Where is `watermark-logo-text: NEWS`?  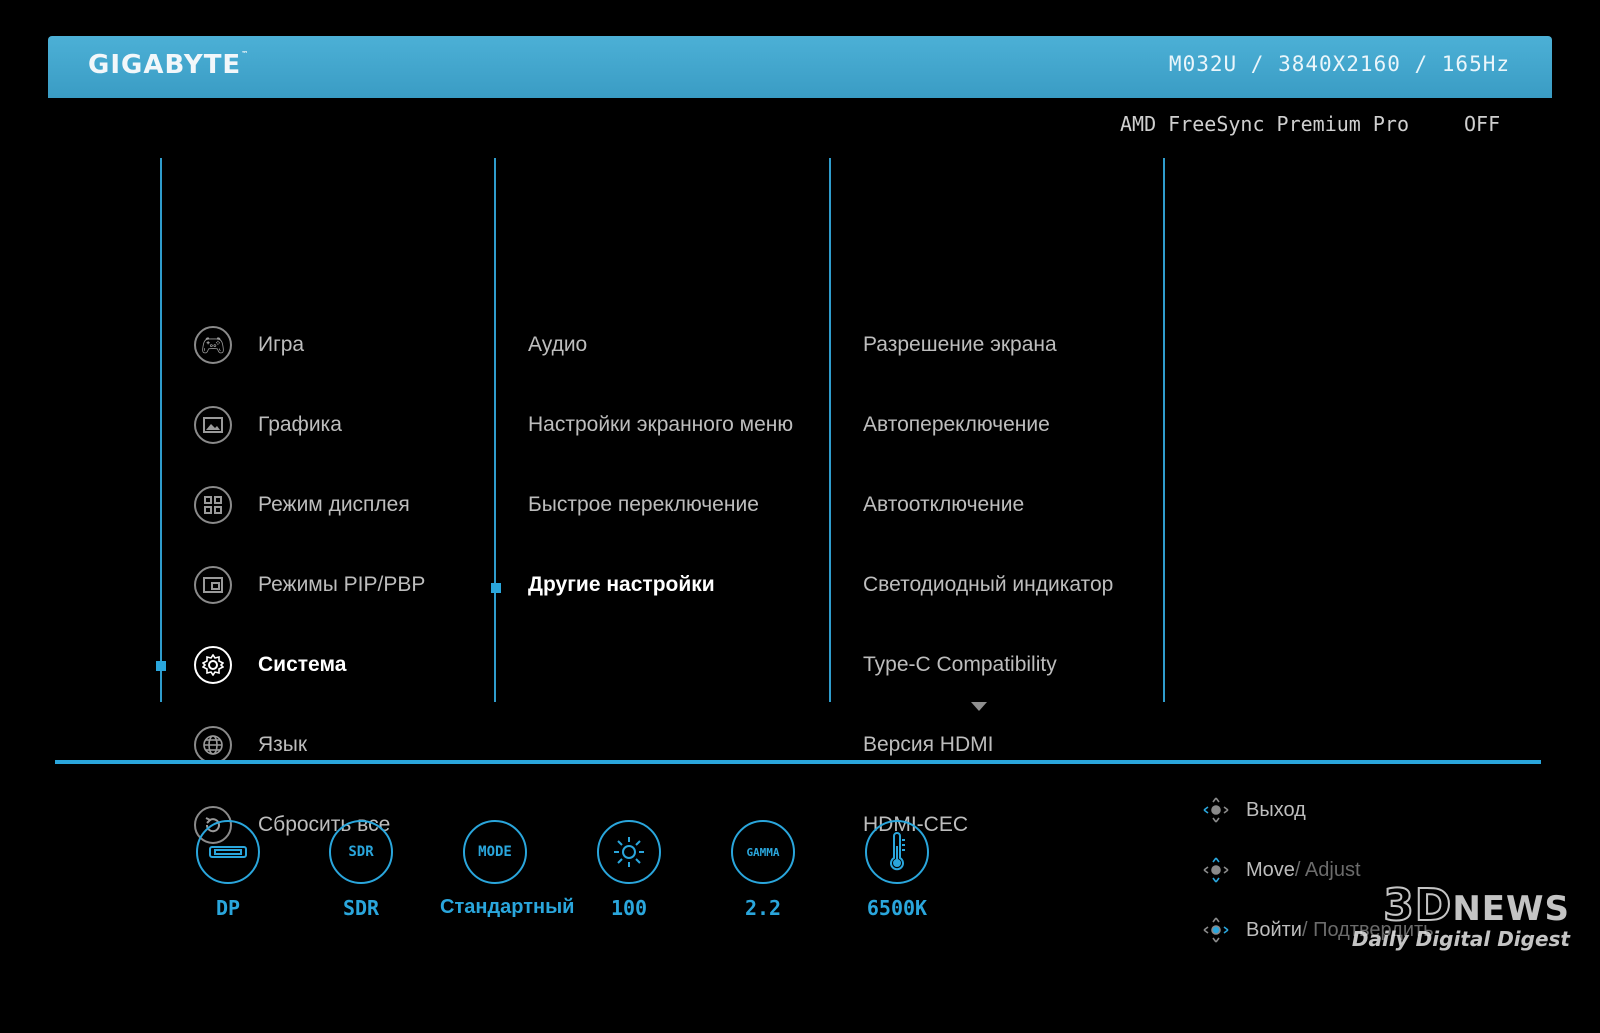 watermark-logo-text: NEWS is located at coordinates (1511, 909).